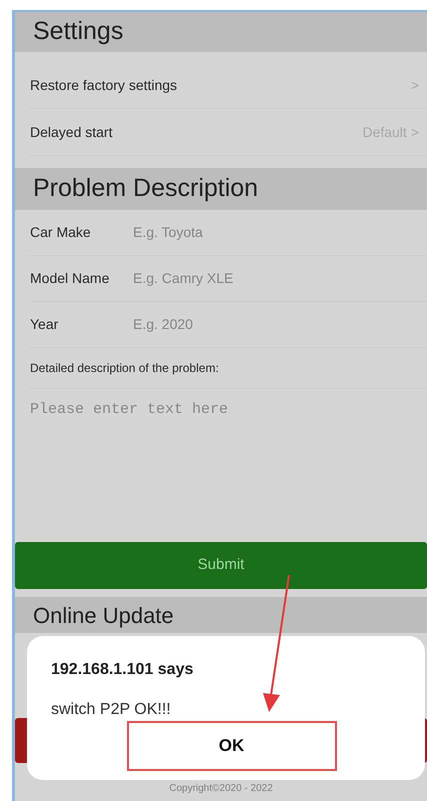  What do you see at coordinates (70, 278) in the screenshot?
I see `field-label: Model Name` at bounding box center [70, 278].